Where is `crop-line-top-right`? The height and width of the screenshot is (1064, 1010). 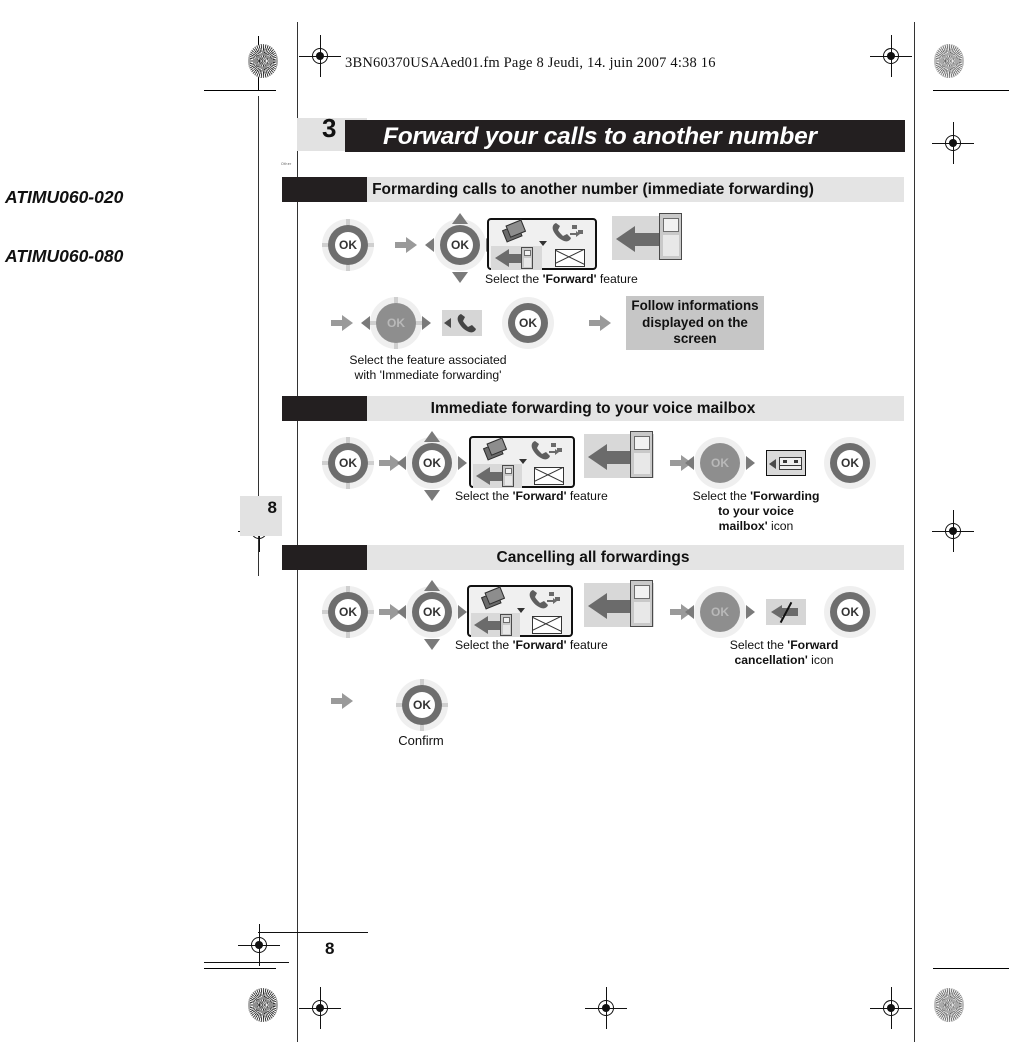 crop-line-top-right is located at coordinates (971, 90).